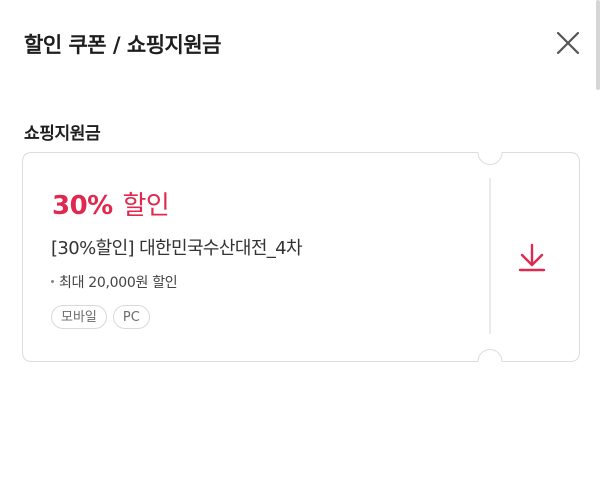  What do you see at coordinates (146, 206) in the screenshot?
I see `coupon-rate-unit: 할인` at bounding box center [146, 206].